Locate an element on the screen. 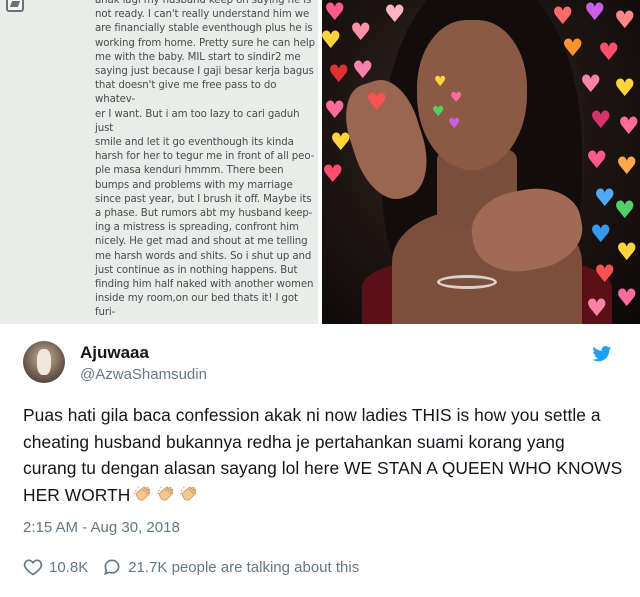 This screenshot has height=597, width=640. heart-outline-icon is located at coordinates (33, 567).